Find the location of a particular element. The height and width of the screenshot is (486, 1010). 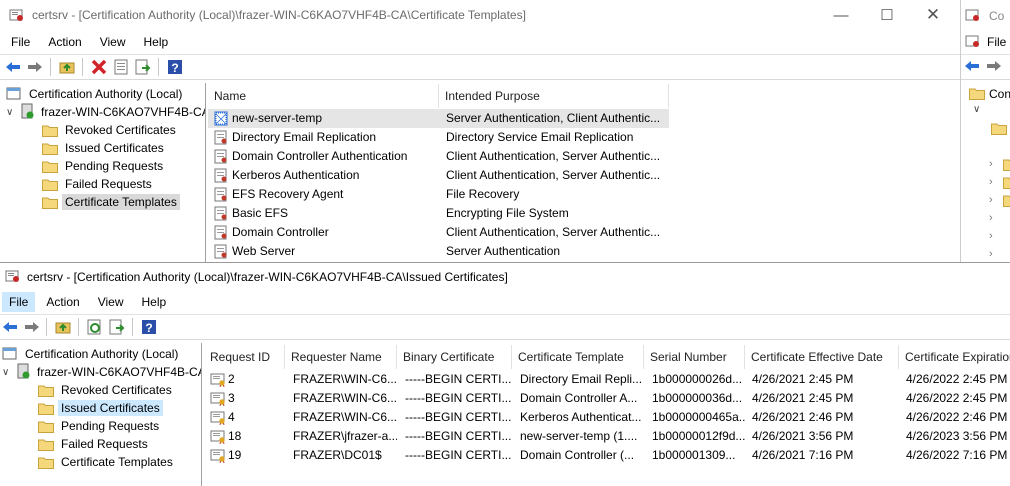

background-tree-root: Cons is located at coordinates (999, 94).